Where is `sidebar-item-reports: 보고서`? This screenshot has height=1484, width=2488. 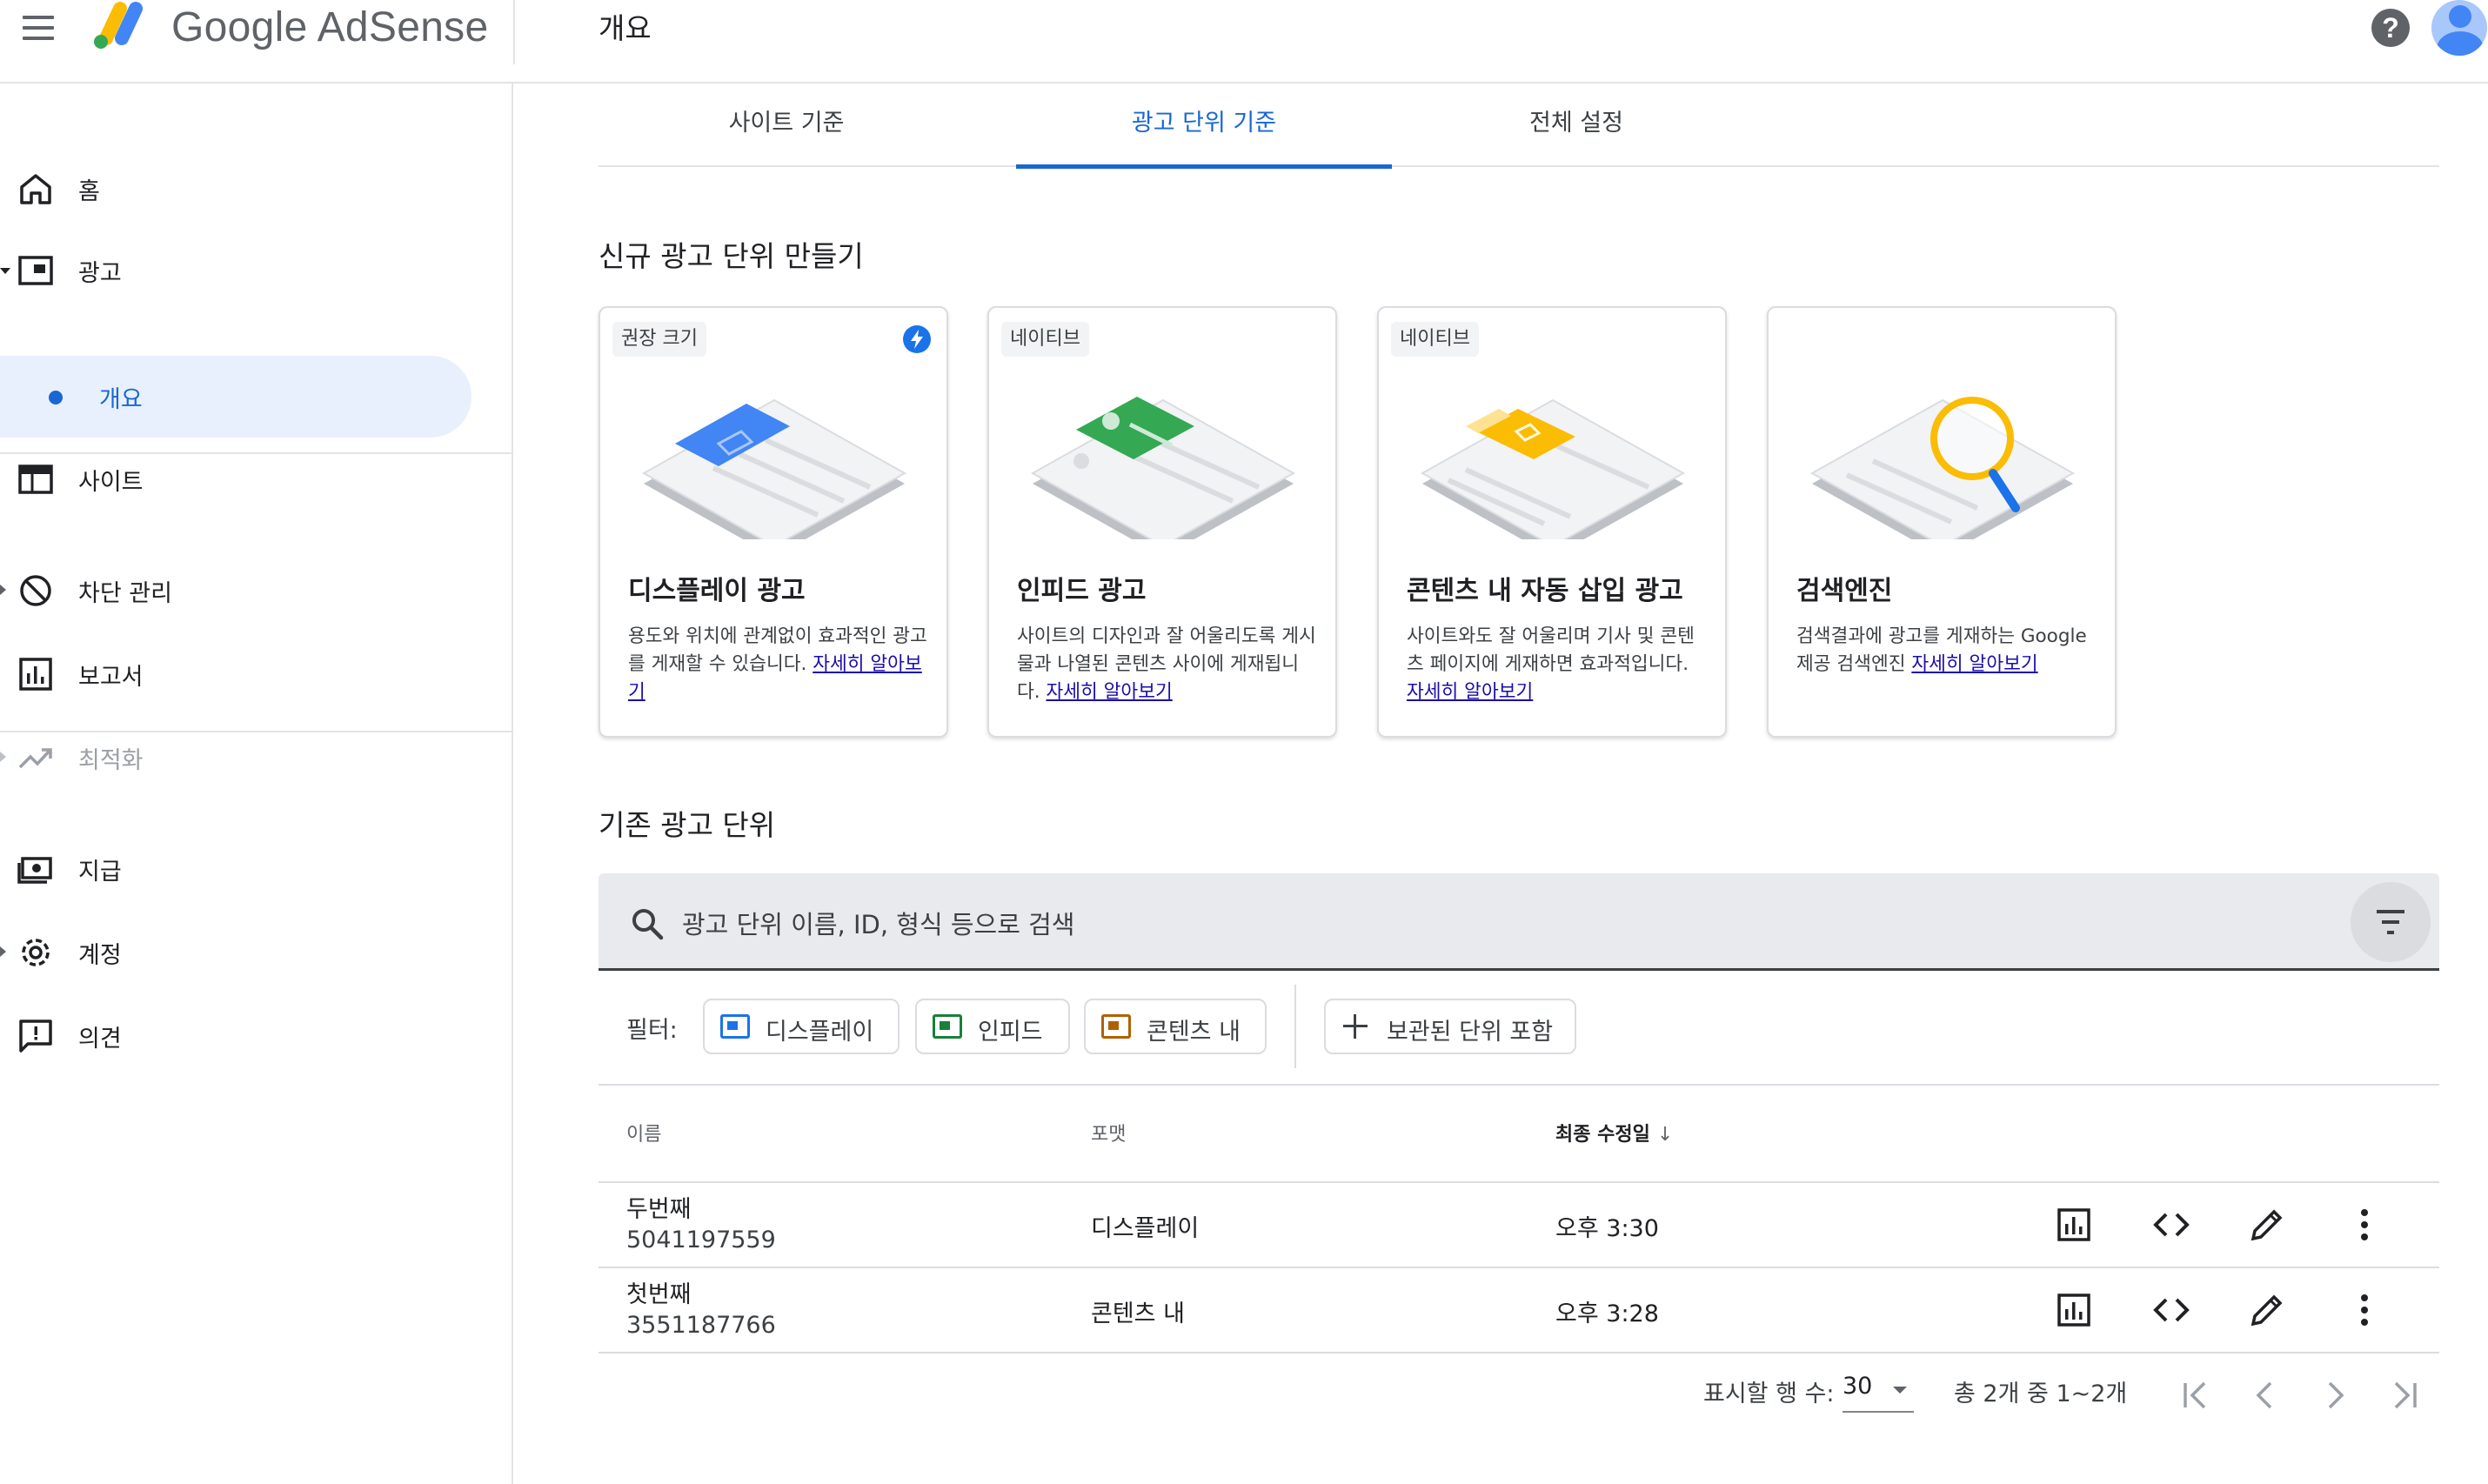
sidebar-item-reports: 보고서 is located at coordinates (256, 673).